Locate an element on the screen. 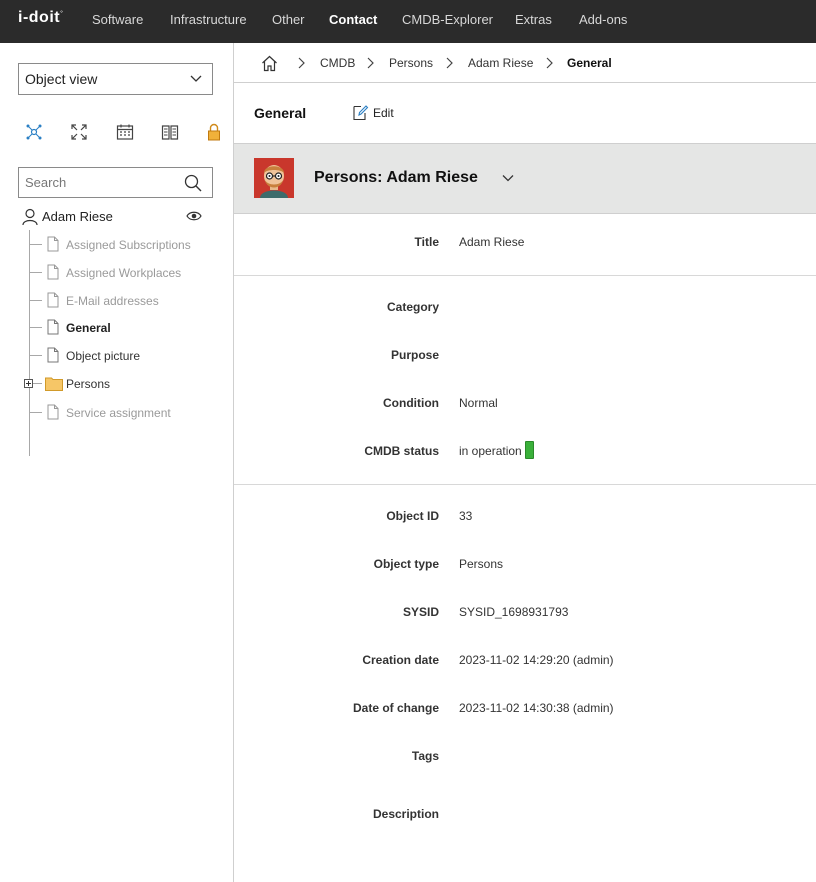 The width and height of the screenshot is (816, 882). field-sysid: SYSID SYSID_1698931793 is located at coordinates (525, 613).